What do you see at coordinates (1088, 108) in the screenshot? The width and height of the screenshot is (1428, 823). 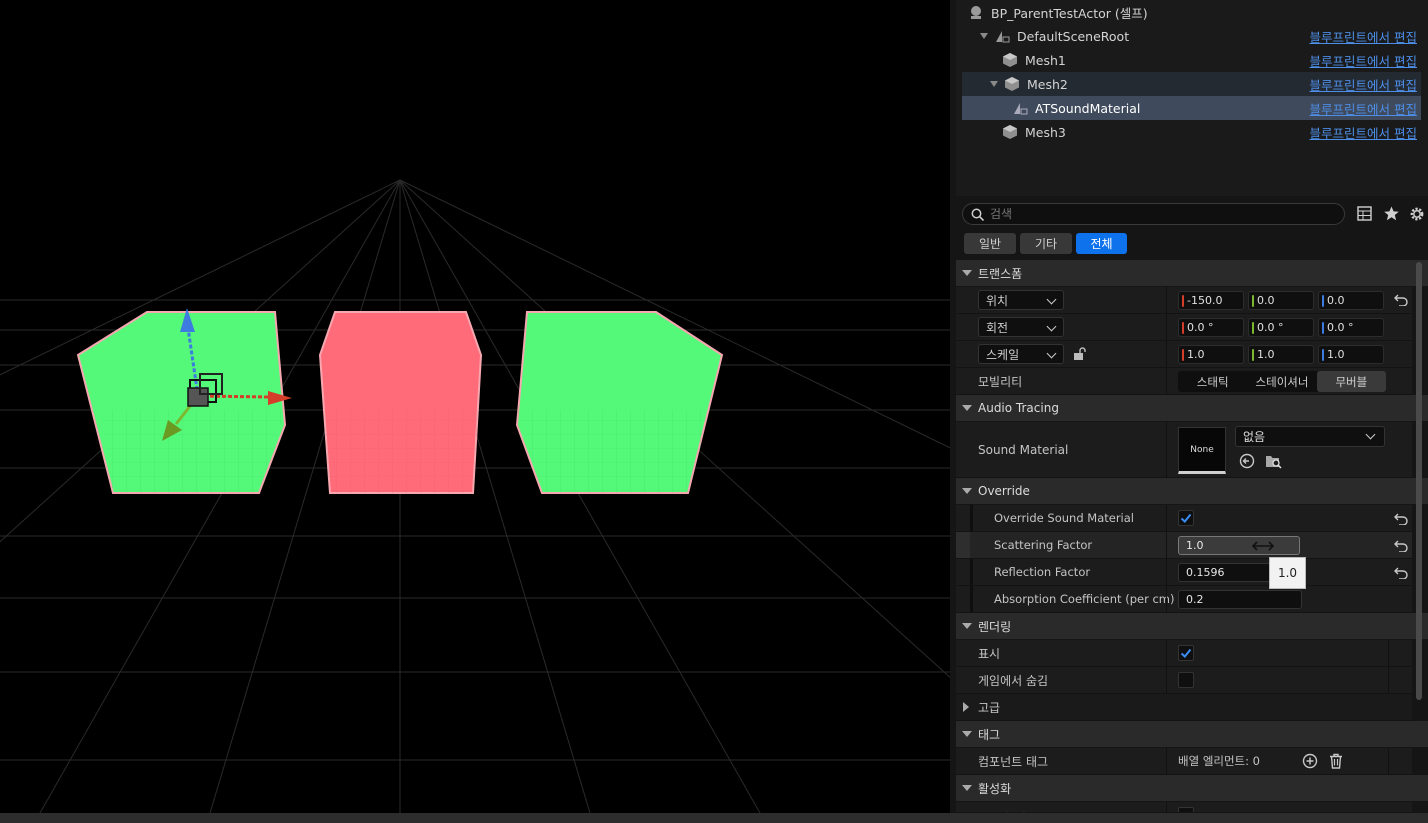 I see `tree-item-label: ATSoundMaterial` at bounding box center [1088, 108].